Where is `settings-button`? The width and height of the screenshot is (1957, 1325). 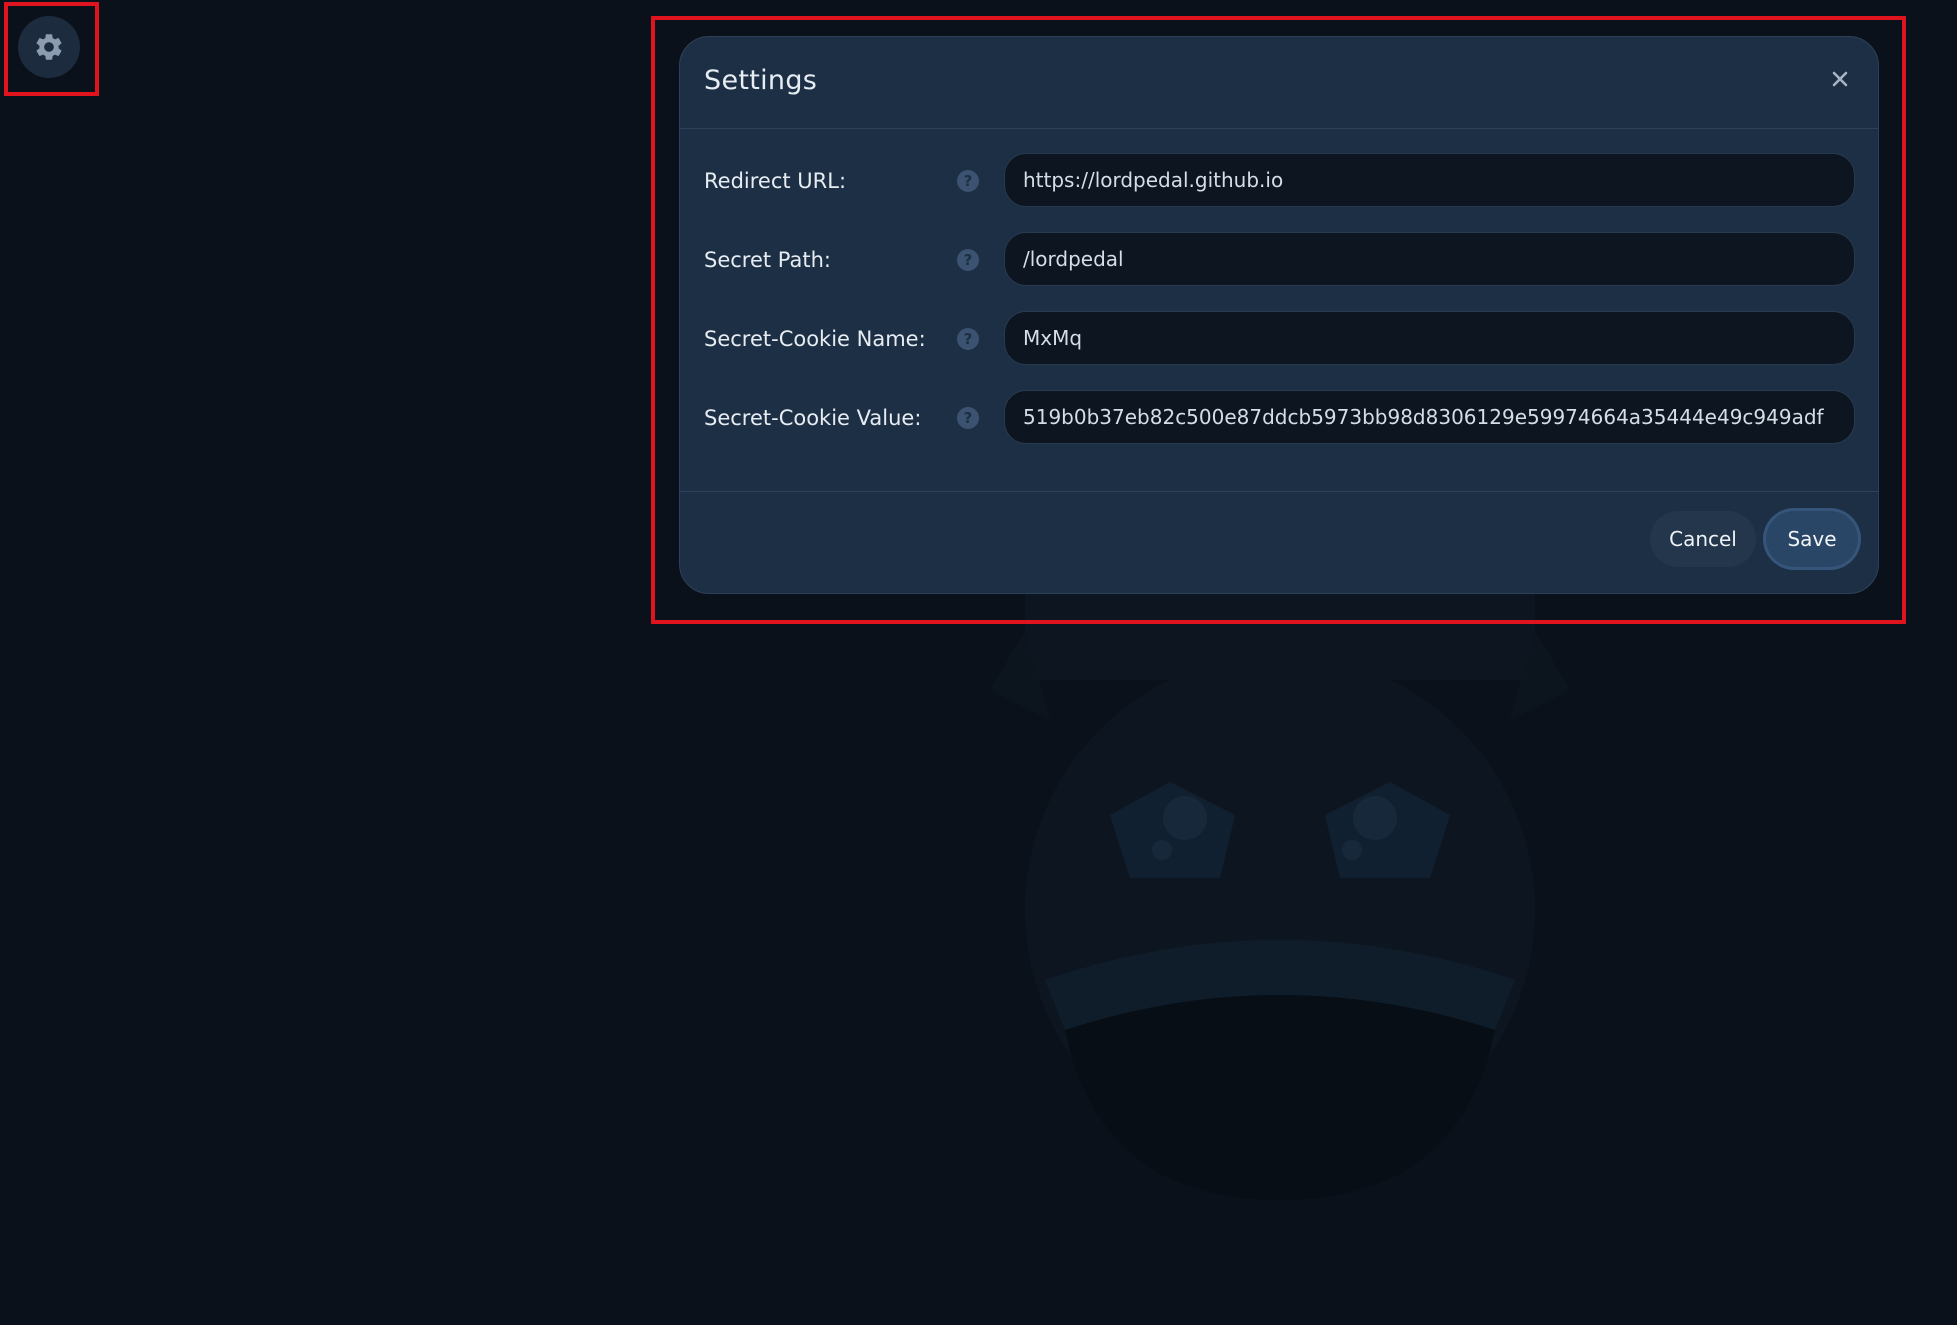 settings-button is located at coordinates (49, 47).